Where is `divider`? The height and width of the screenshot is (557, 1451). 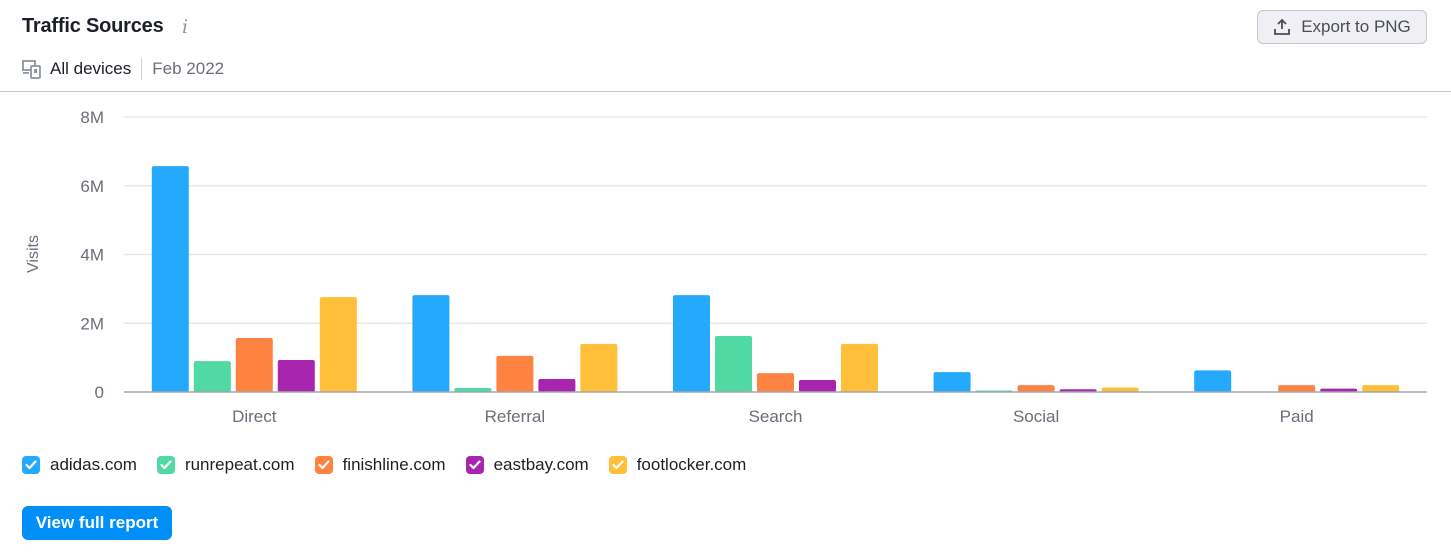 divider is located at coordinates (142, 69).